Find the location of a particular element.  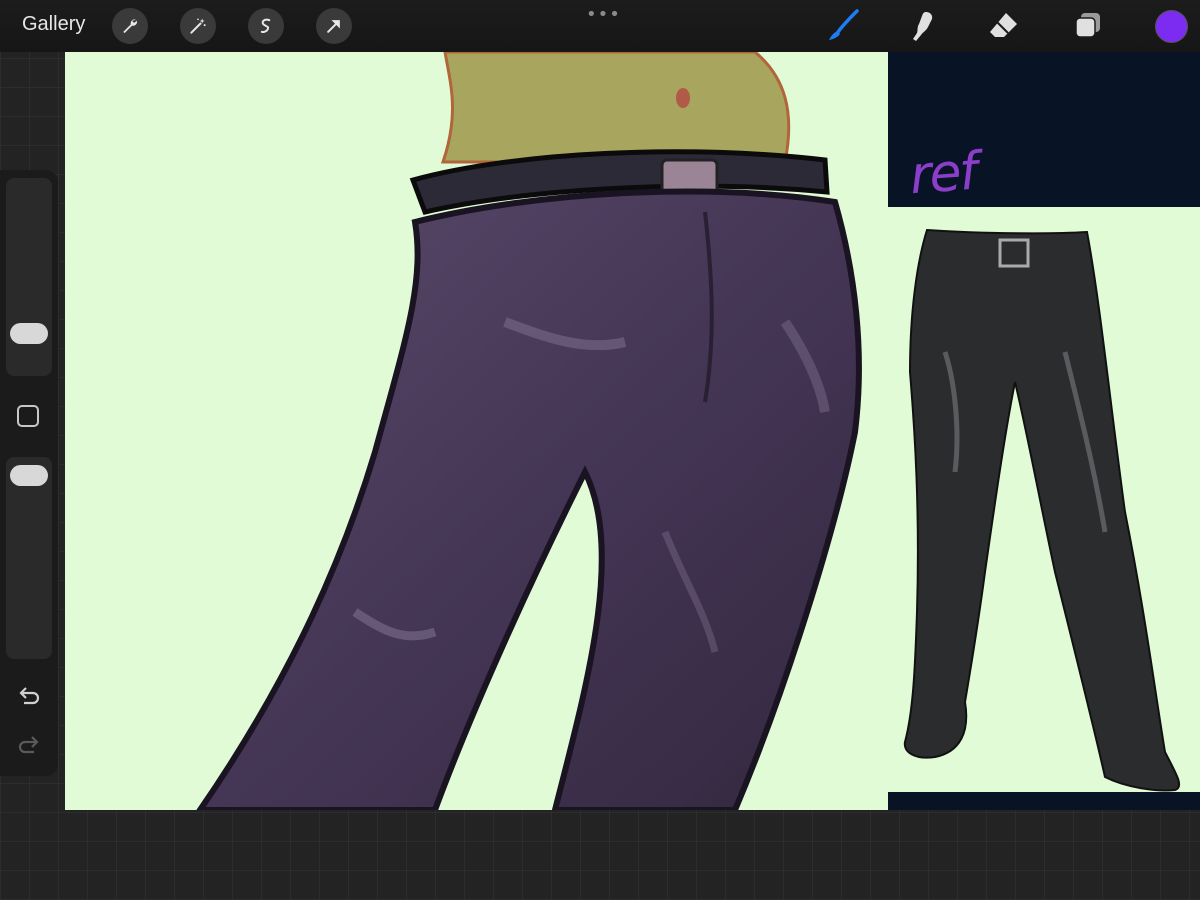

redo-icon is located at coordinates (29, 745).